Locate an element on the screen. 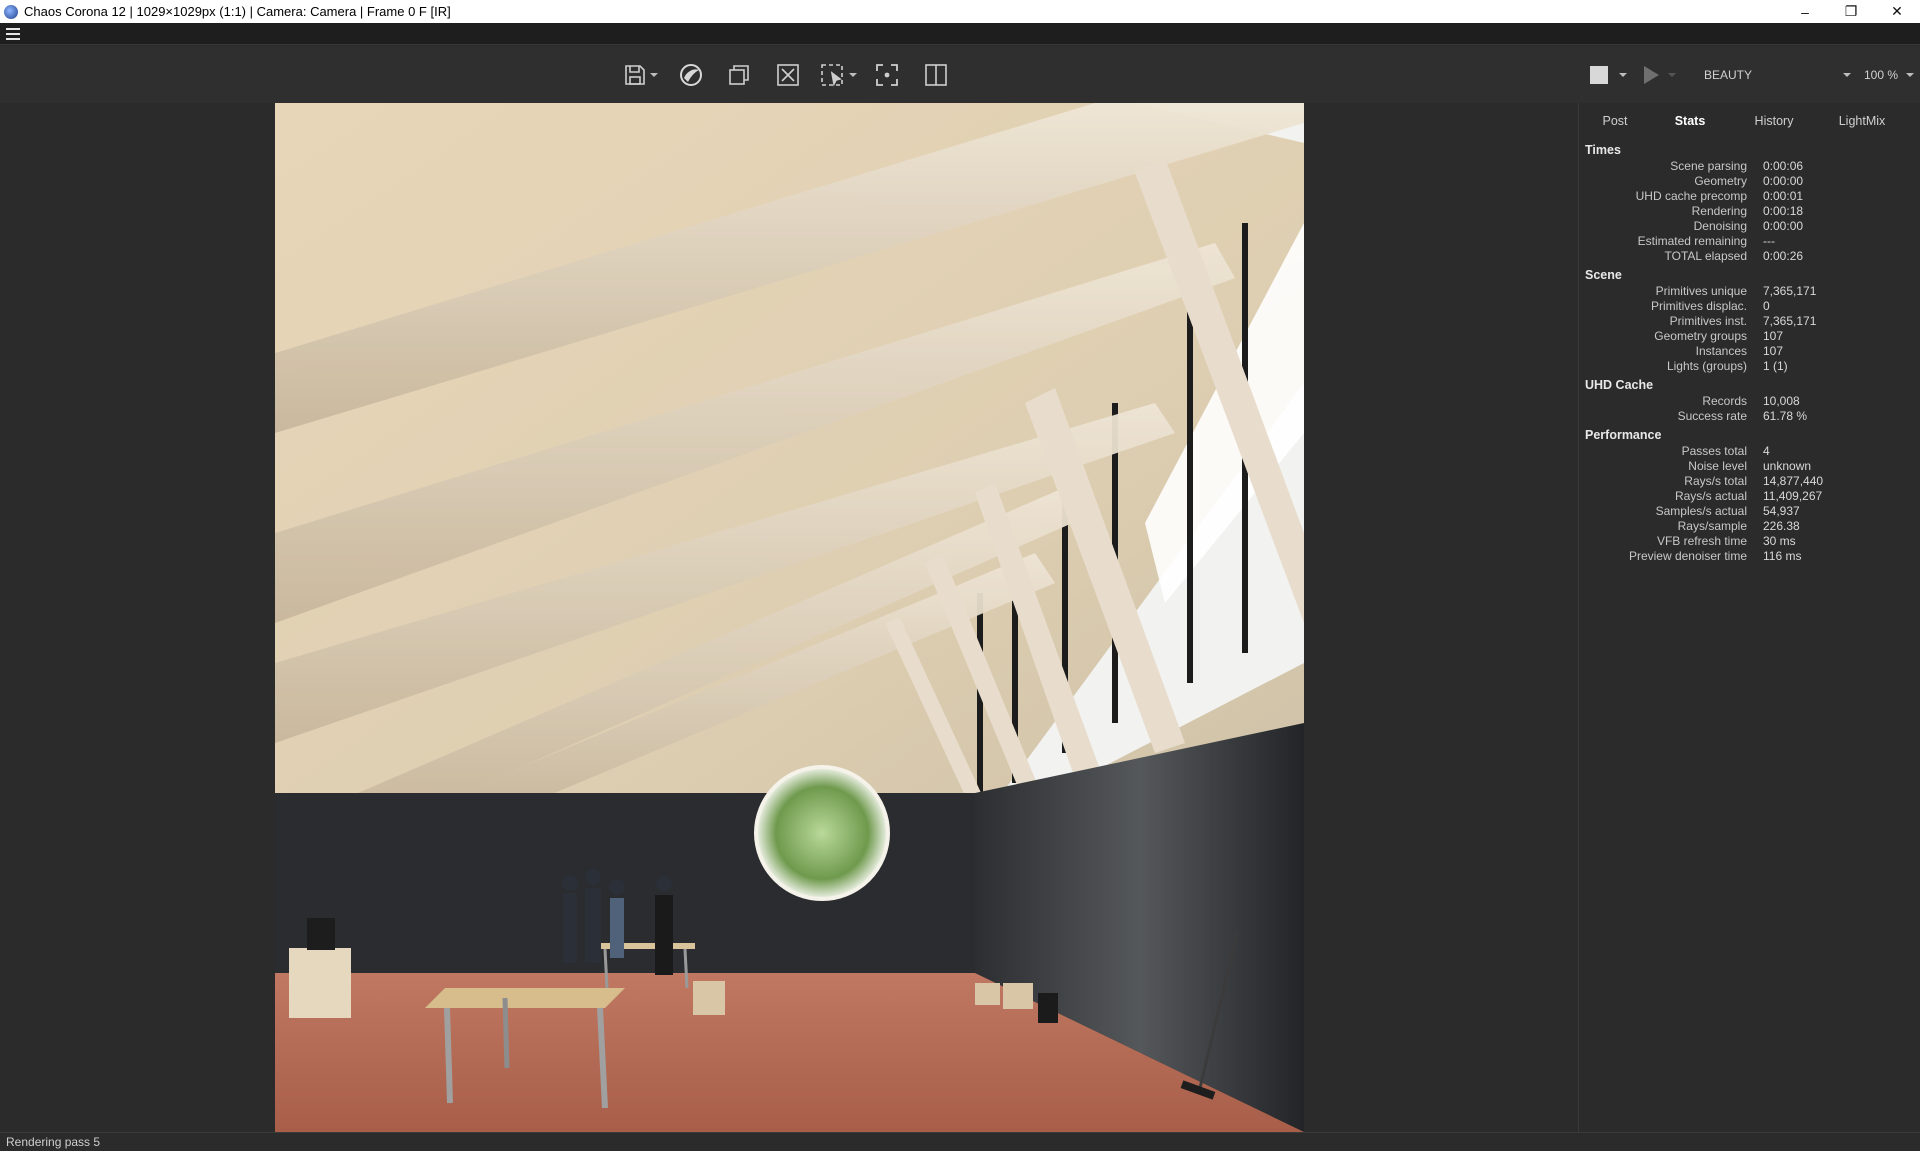 The image size is (1920, 1151). stat-row: Denoising 0:00:00 is located at coordinates (1749, 226).